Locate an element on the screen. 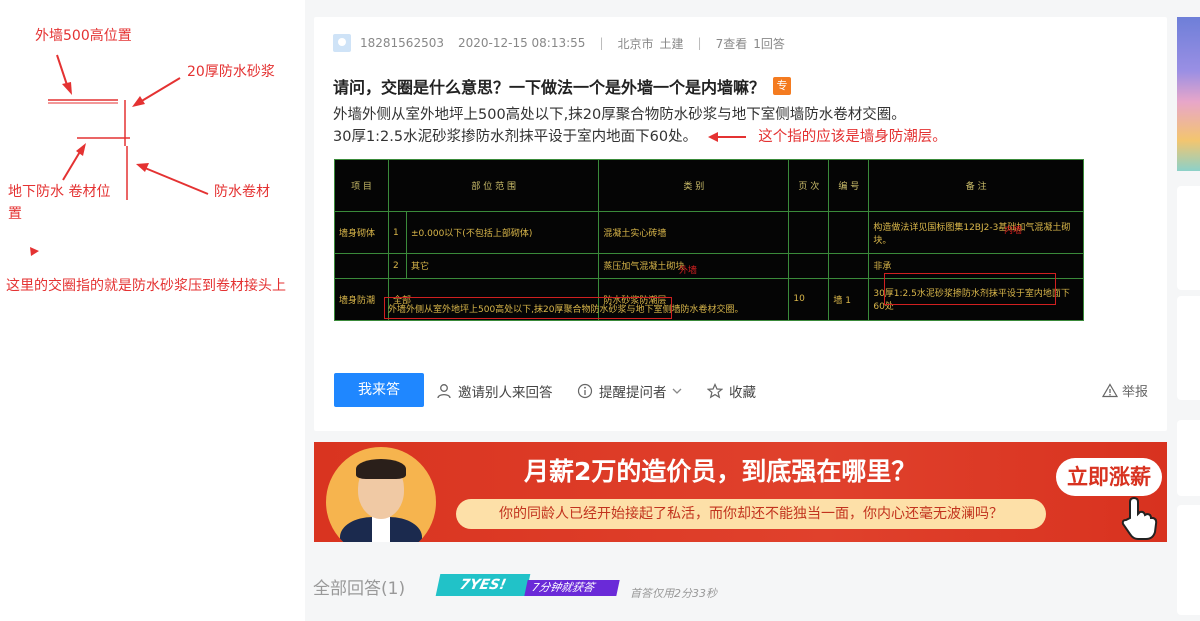 This screenshot has width=1200, height=621. drawing-cell: 混凝土实心砖墙 is located at coordinates (694, 232).